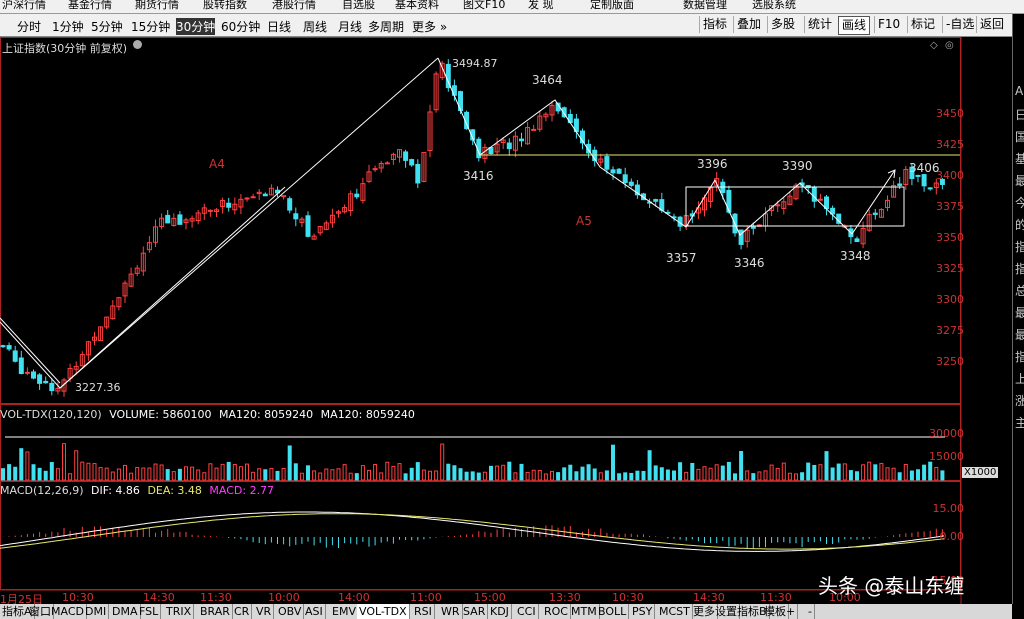 Image resolution: width=1024 pixels, height=619 pixels. I want to click on toolbar-button: 返回, so click(991, 24).